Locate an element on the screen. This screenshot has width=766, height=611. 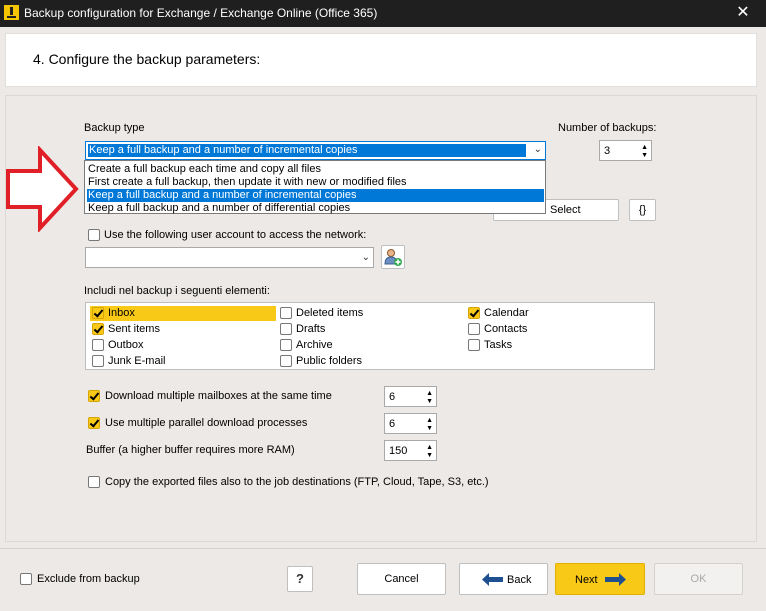
public-folders-label: Public folders is located at coordinates (329, 361).